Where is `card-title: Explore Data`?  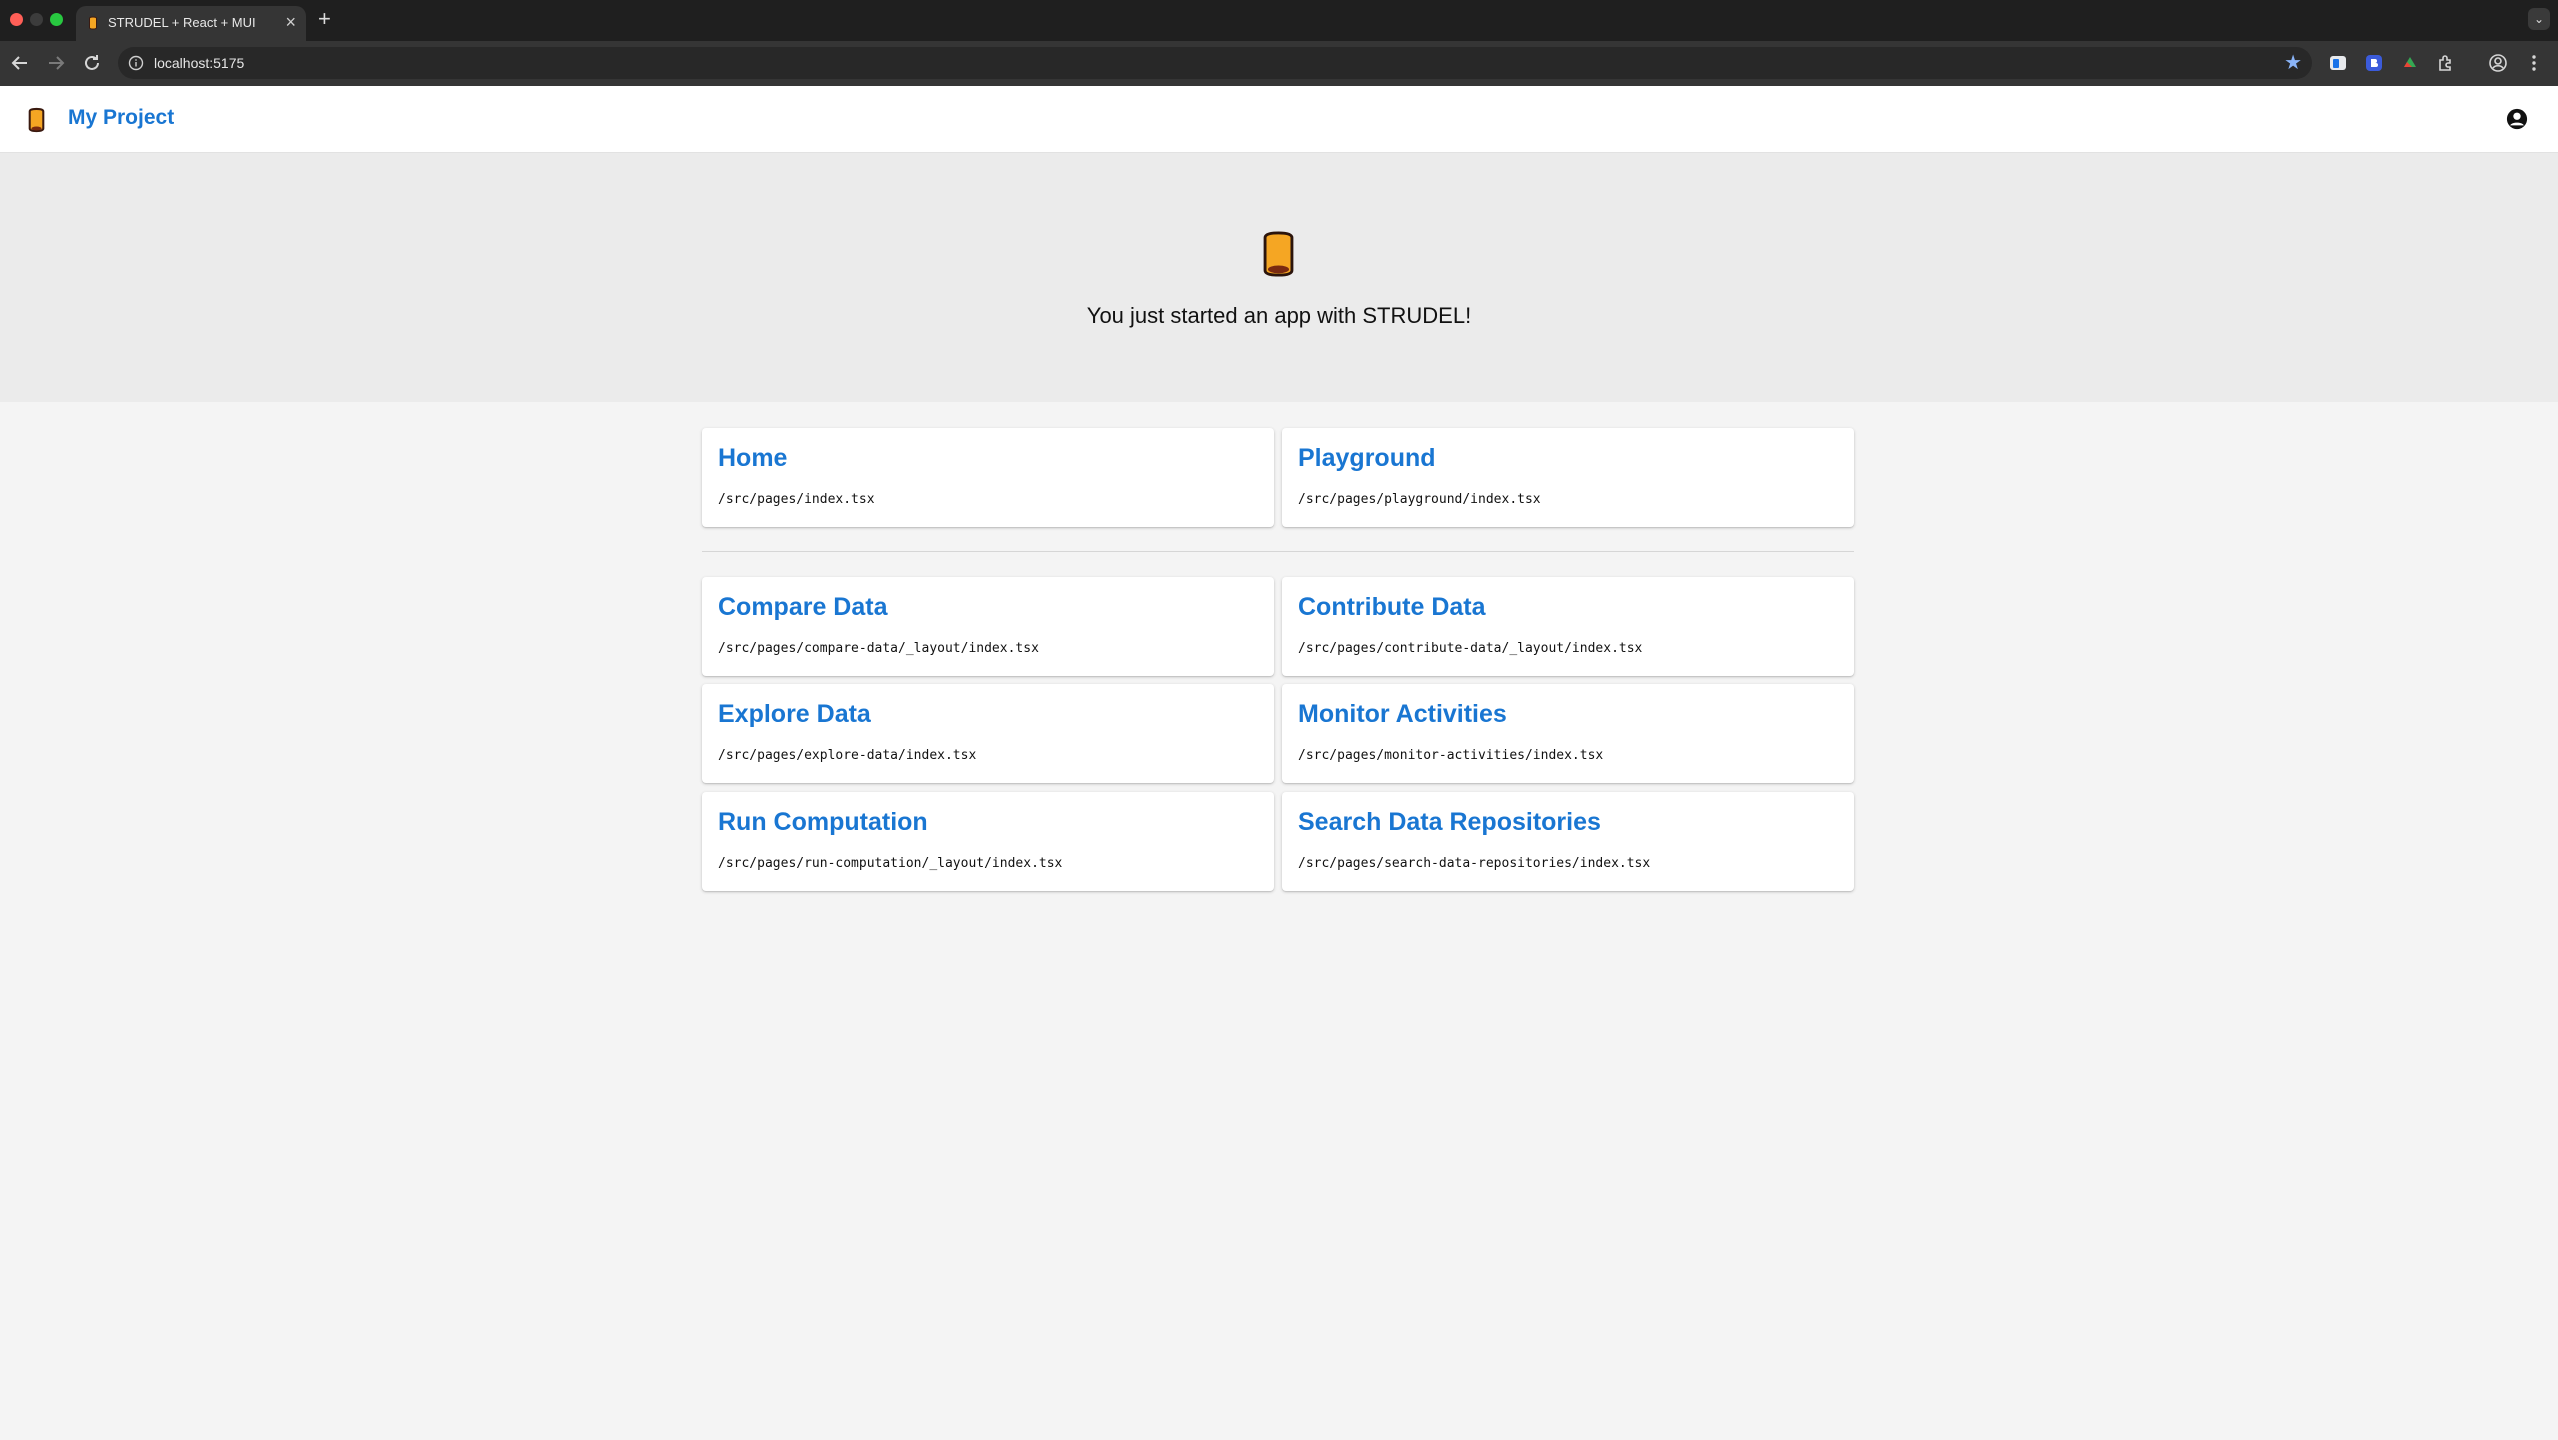 card-title: Explore Data is located at coordinates (794, 714).